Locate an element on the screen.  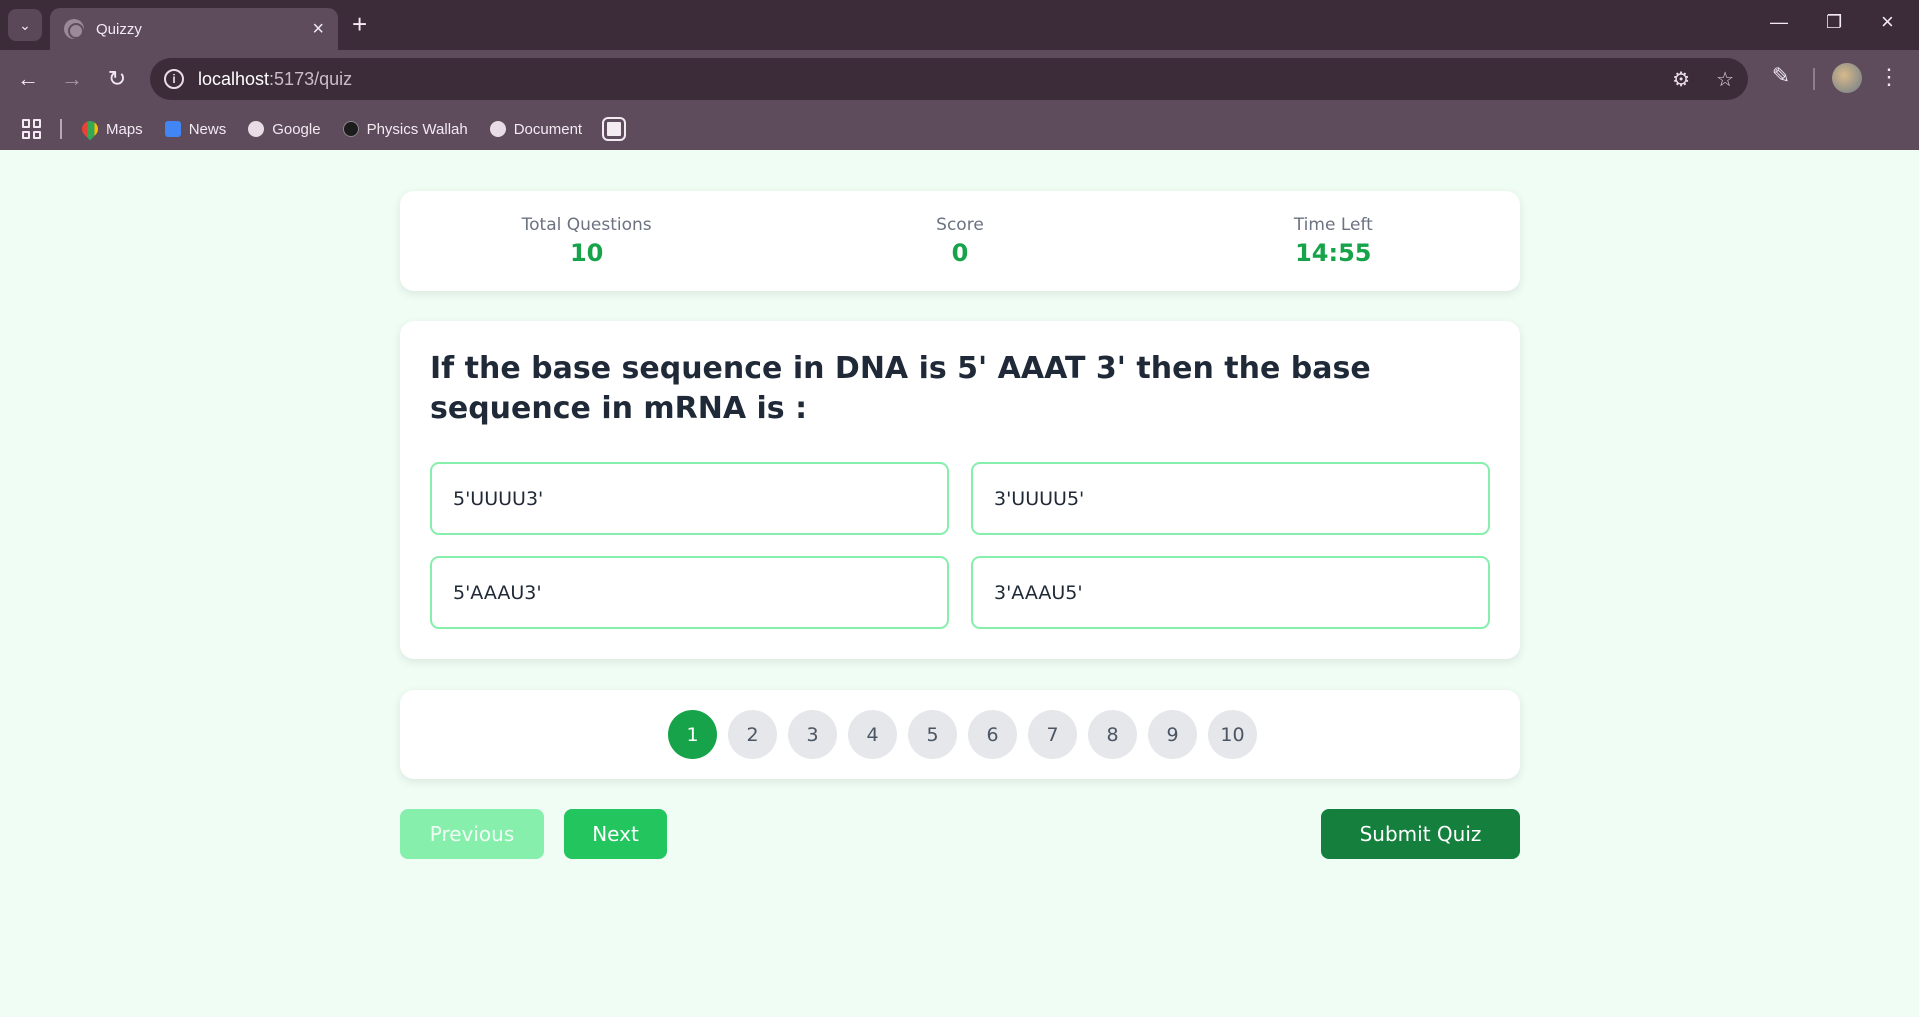
question-navigator: 1 2 3 4 5 6 7 8 9 10 is located at coordinates (960, 734).